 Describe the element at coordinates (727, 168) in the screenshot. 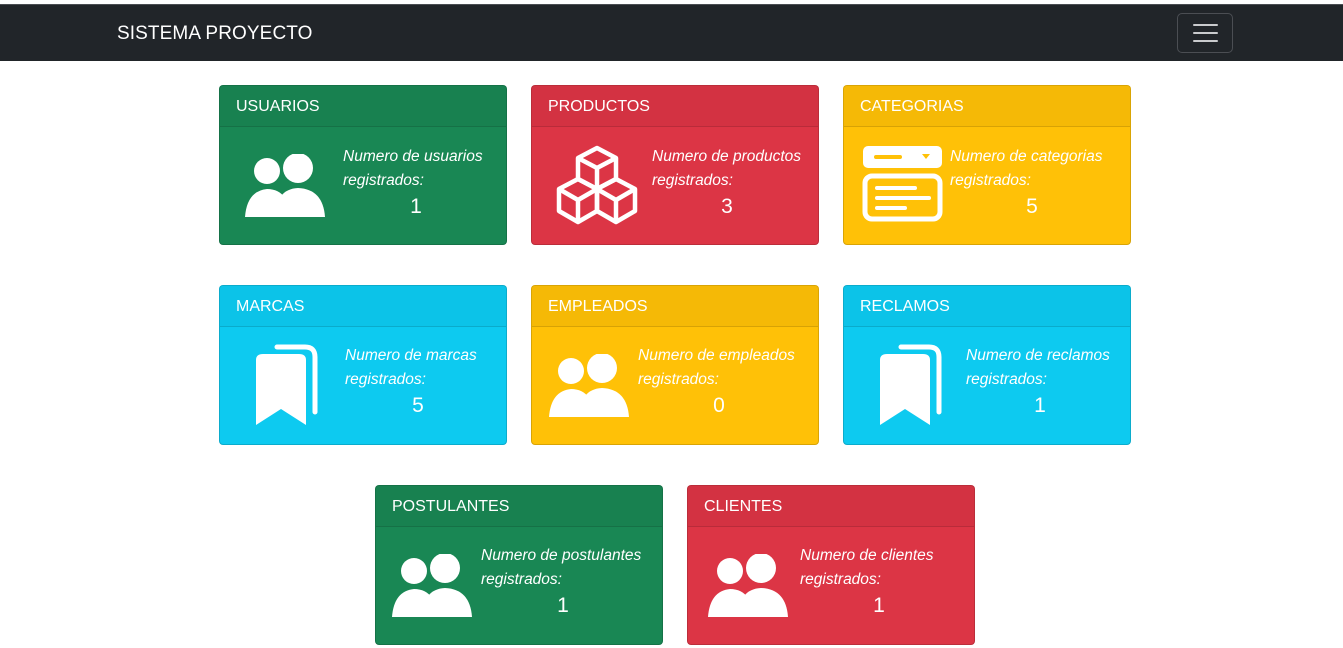

I see `card-description: Numero de productos registrados:` at that location.